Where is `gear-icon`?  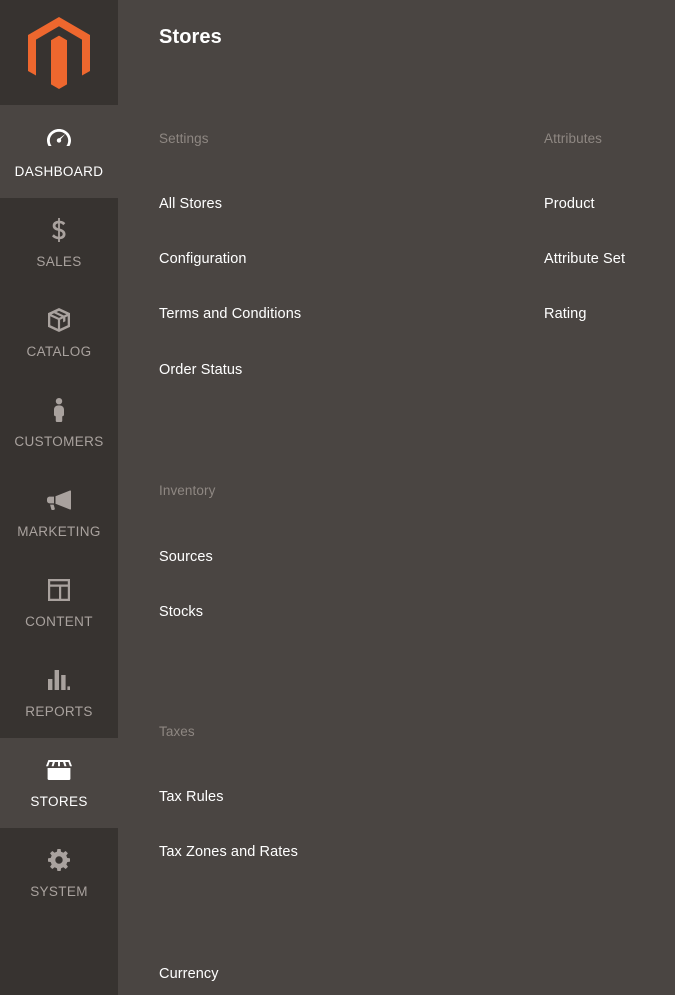
gear-icon is located at coordinates (59, 860).